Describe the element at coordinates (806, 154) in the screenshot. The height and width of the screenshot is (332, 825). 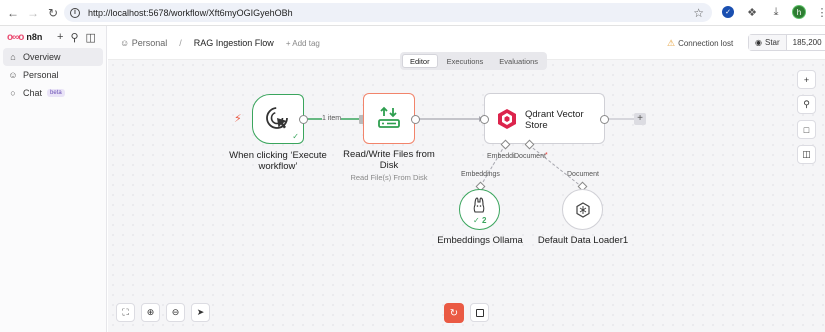
I see `panel-toggle-icon: ◫` at that location.